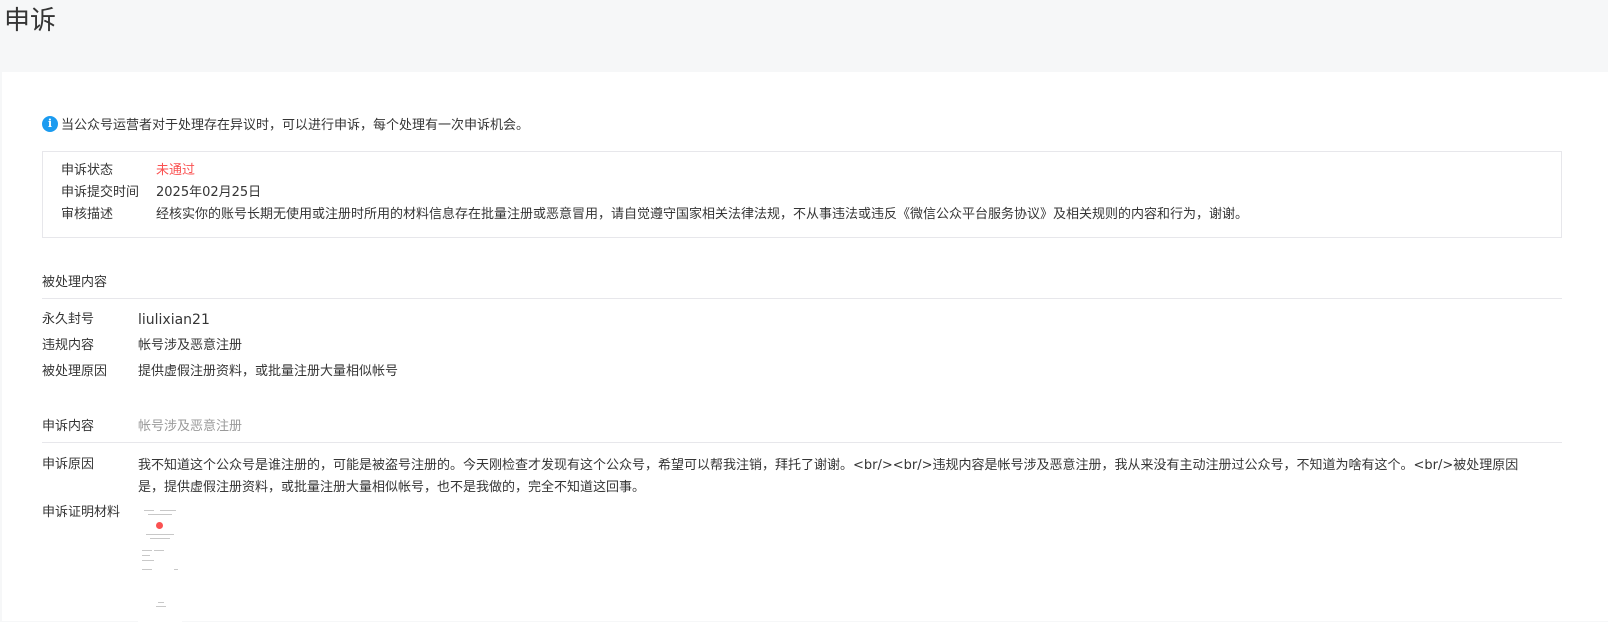 The width and height of the screenshot is (1608, 622). Describe the element at coordinates (87, 214) in the screenshot. I see `review-label: 审核描述` at that location.